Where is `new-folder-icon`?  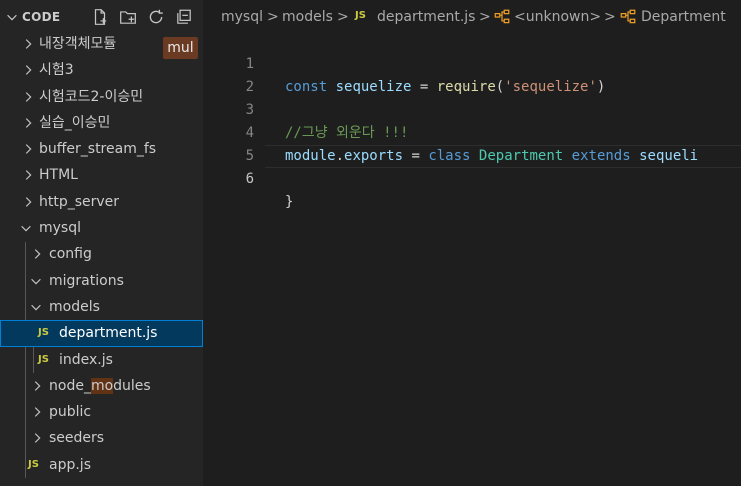
new-folder-icon is located at coordinates (128, 17).